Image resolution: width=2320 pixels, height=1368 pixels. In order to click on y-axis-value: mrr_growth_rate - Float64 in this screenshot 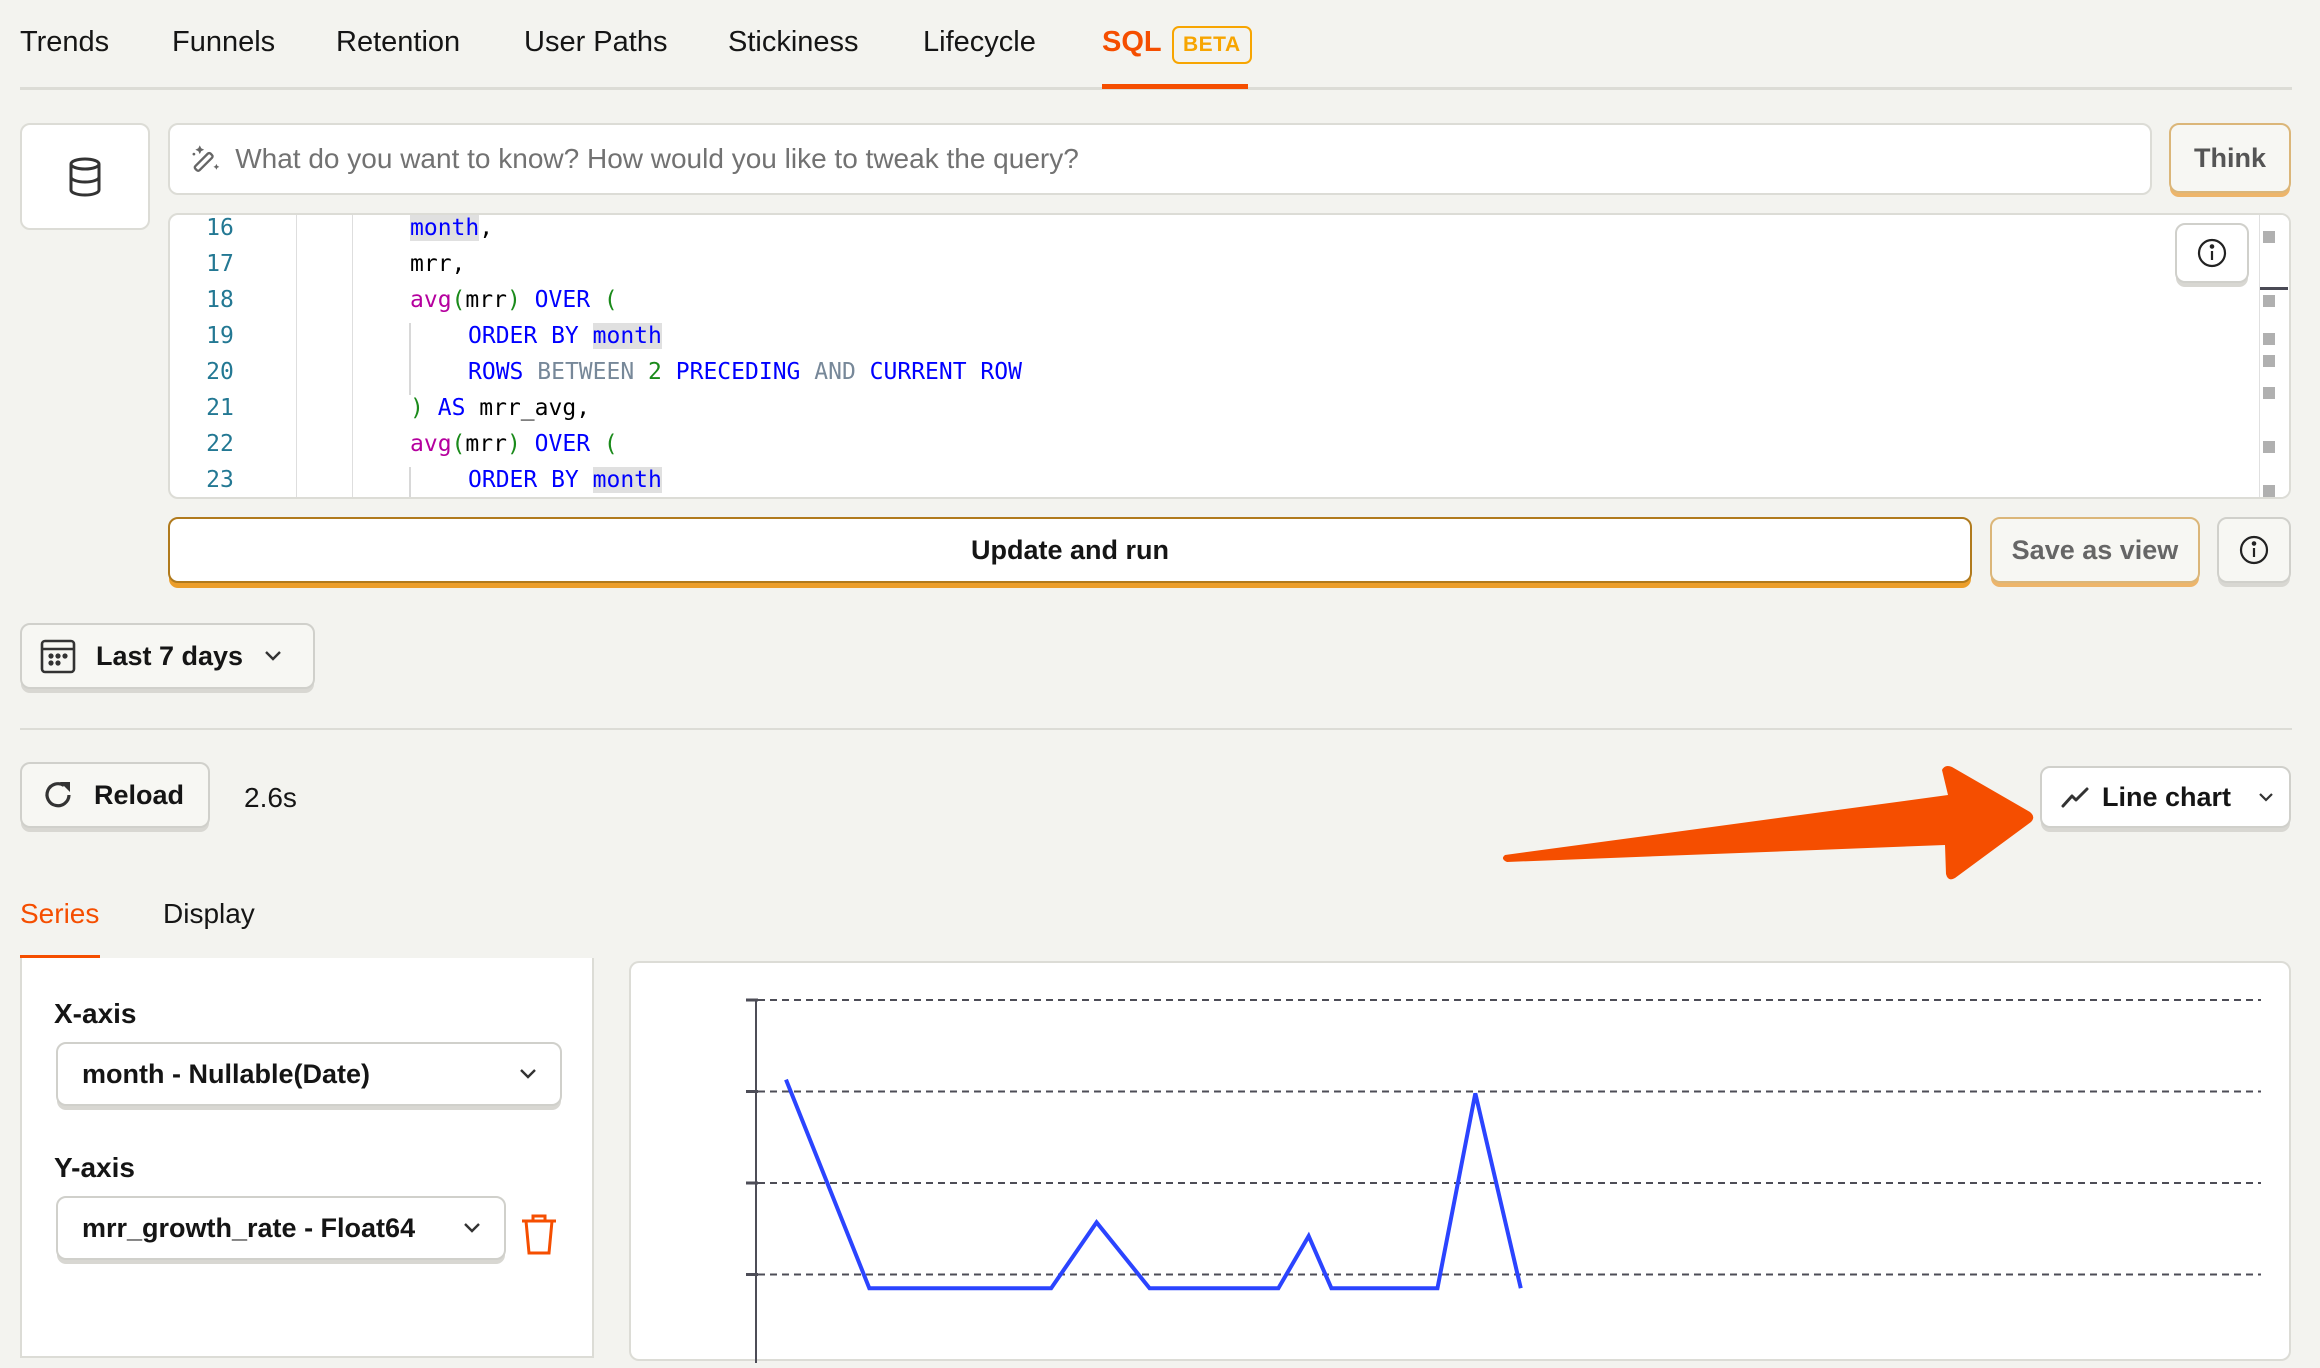, I will do `click(249, 1227)`.